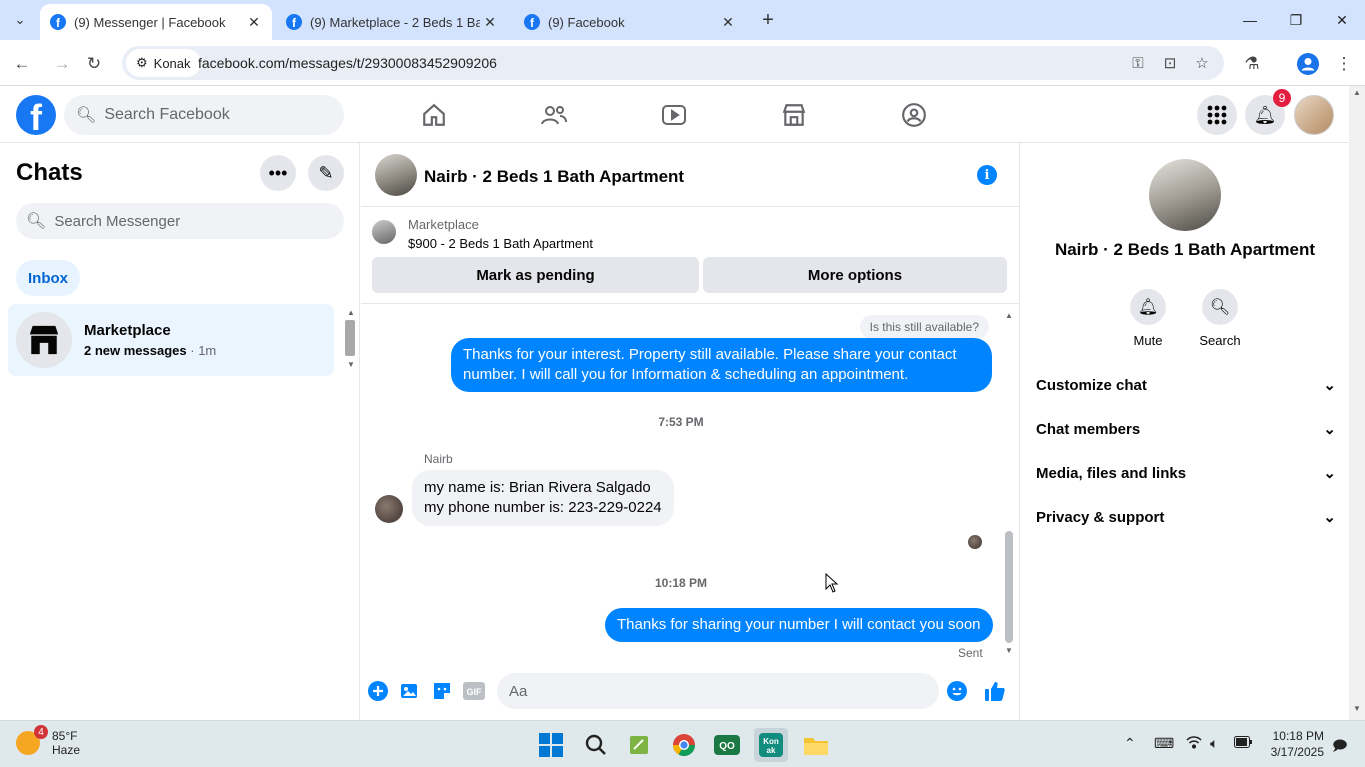 Image resolution: width=1365 pixels, height=767 pixels. I want to click on tab-messenger: f (9) Messenger | Facebook ✕, so click(156, 22).